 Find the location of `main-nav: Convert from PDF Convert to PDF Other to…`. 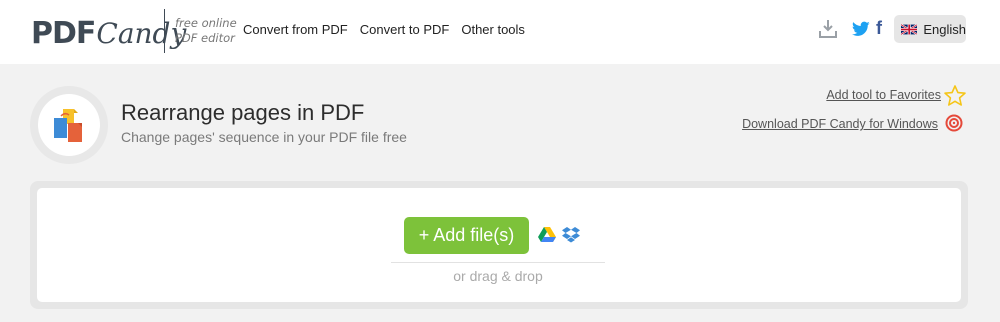

main-nav: Convert from PDF Convert to PDF Other to… is located at coordinates (390, 30).